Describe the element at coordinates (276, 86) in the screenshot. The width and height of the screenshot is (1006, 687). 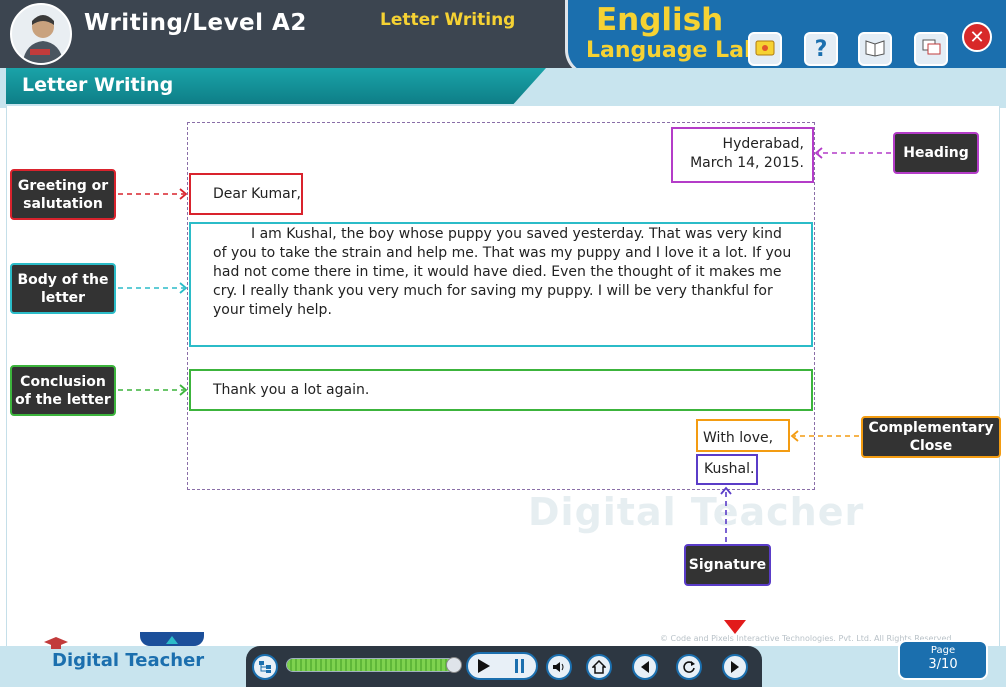
I see `section-bar: Letter Writing` at that location.